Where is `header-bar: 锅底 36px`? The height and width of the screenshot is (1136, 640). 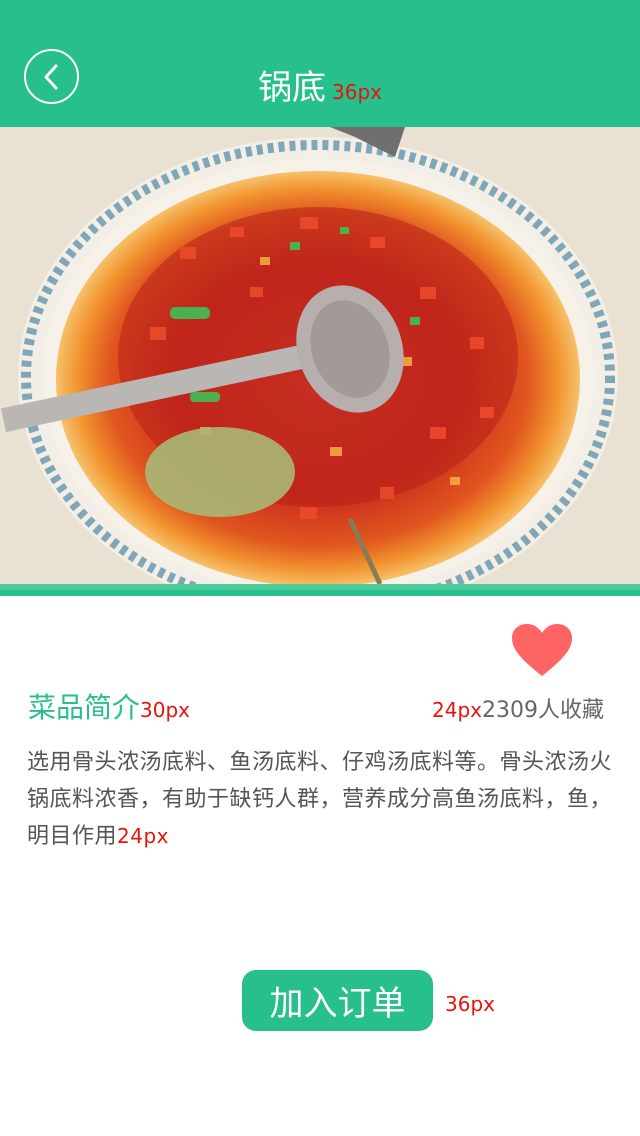 header-bar: 锅底 36px is located at coordinates (320, 63).